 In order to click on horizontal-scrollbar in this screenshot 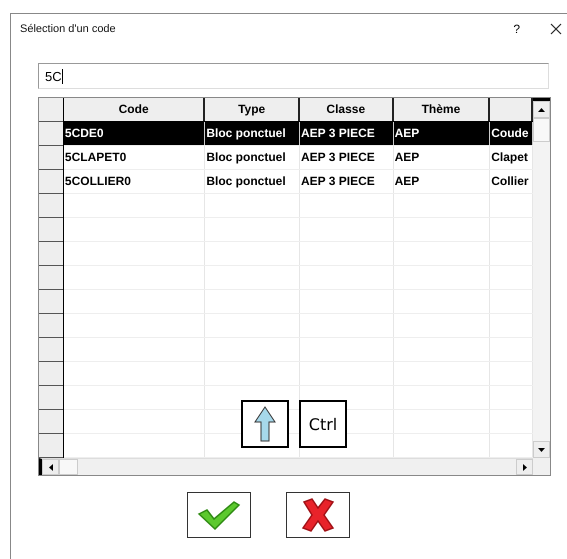, I will do `click(286, 466)`.